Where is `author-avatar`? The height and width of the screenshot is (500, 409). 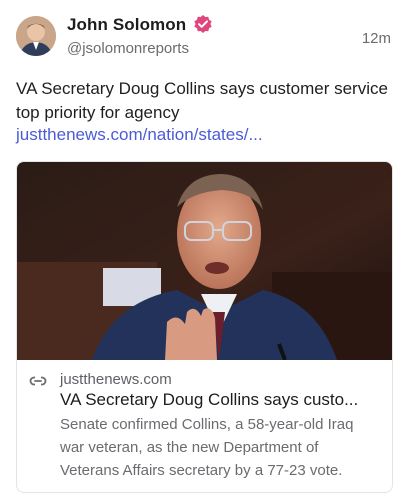 author-avatar is located at coordinates (36, 36).